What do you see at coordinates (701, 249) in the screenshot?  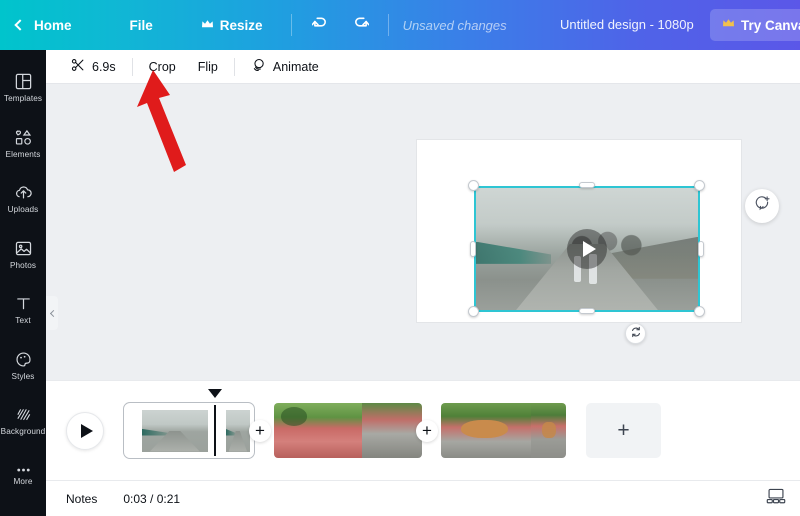 I see `resize-handle-right` at bounding box center [701, 249].